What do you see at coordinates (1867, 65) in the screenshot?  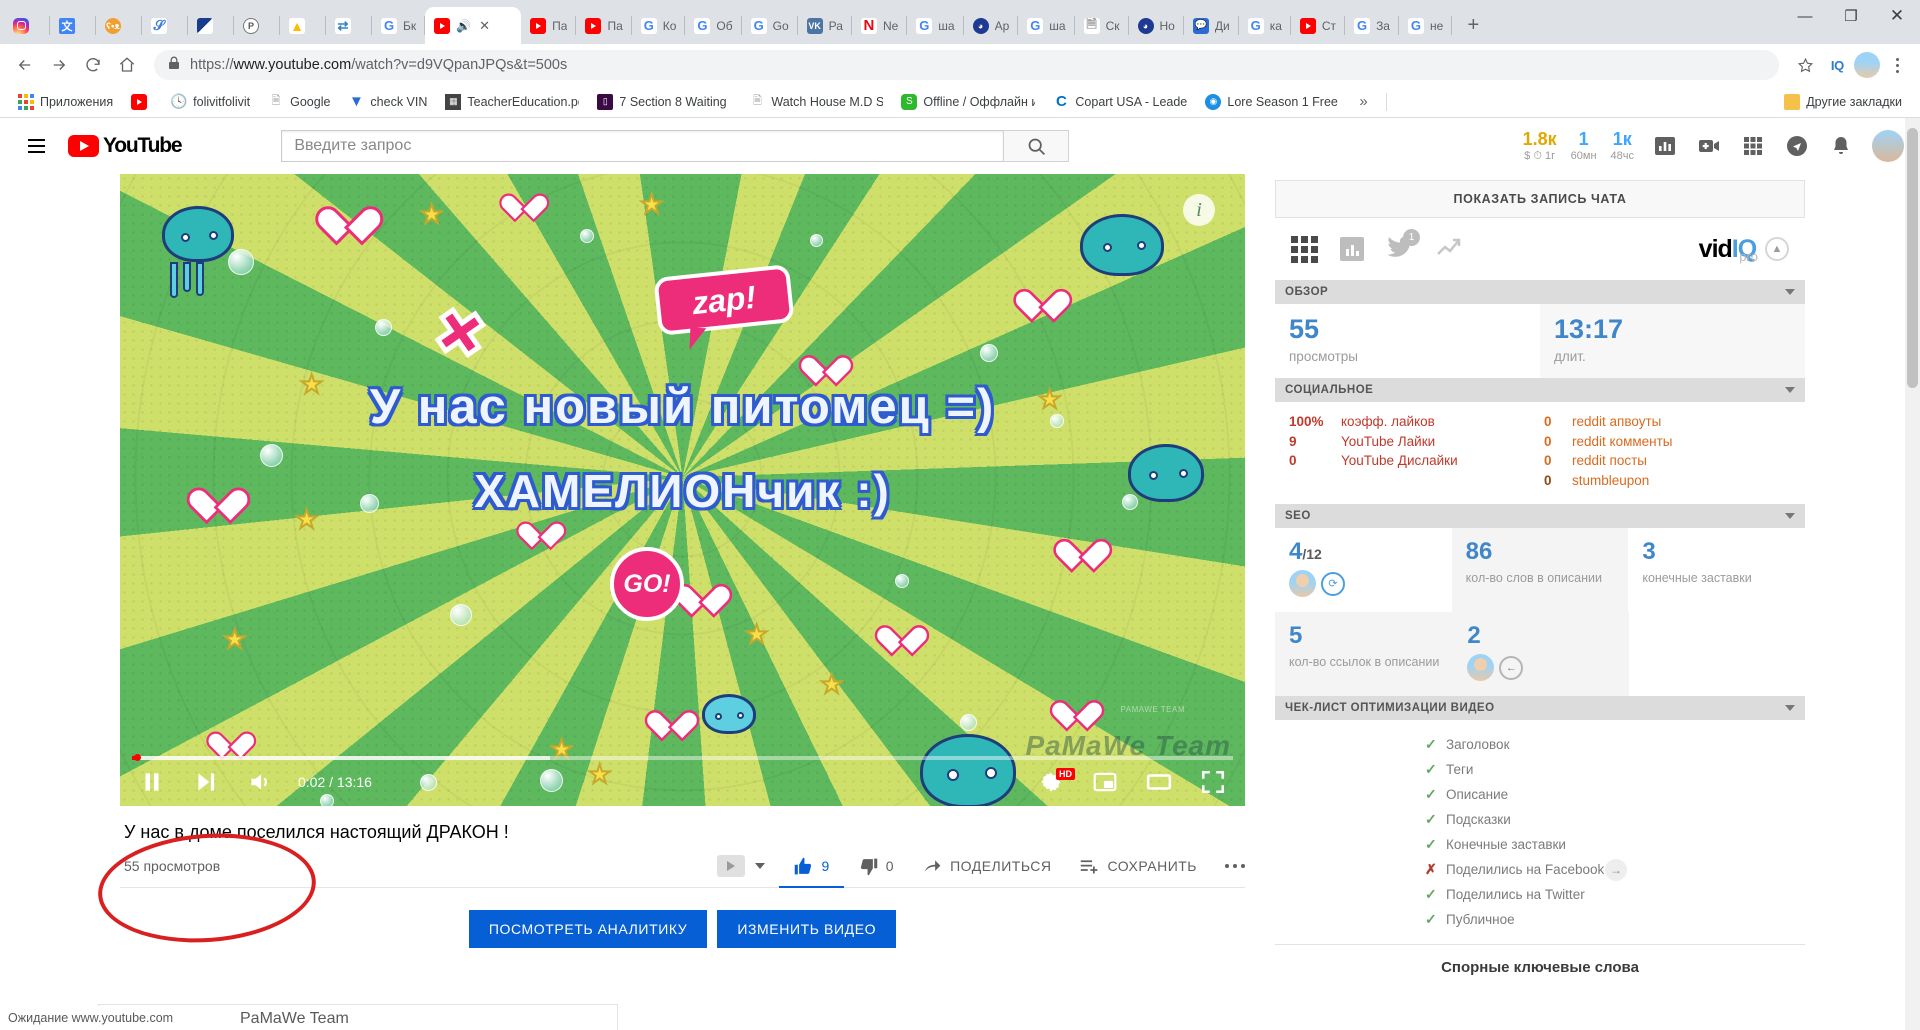 I see `profile-avatar` at bounding box center [1867, 65].